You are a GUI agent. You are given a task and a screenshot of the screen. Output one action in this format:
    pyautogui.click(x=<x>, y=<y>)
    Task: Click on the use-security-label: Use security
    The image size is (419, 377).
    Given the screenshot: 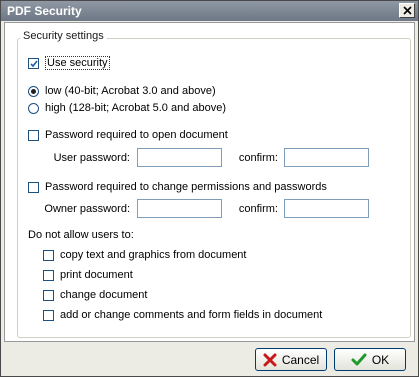 What is the action you would take?
    pyautogui.click(x=77, y=63)
    